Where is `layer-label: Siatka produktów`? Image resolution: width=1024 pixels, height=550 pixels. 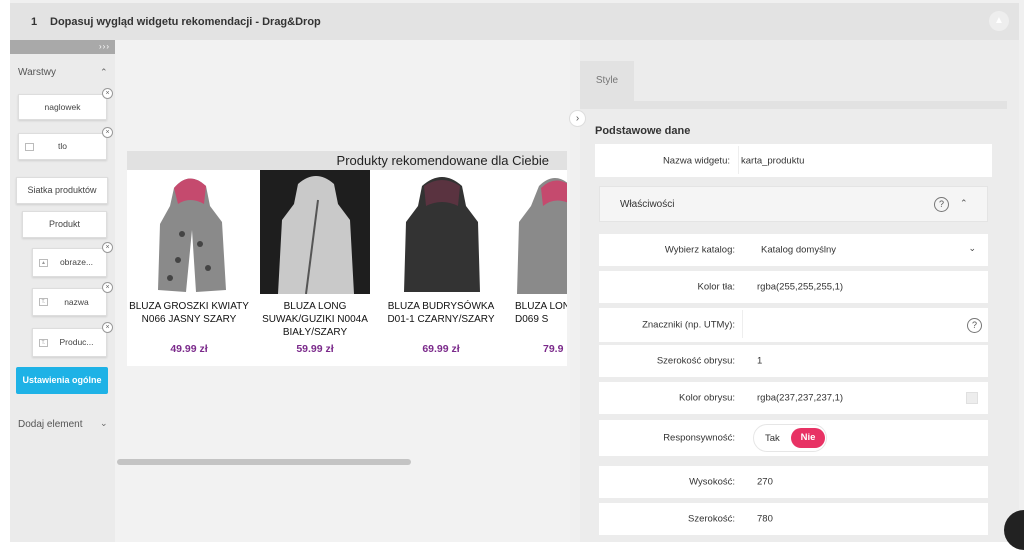
layer-label: Siatka produktów is located at coordinates (62, 190).